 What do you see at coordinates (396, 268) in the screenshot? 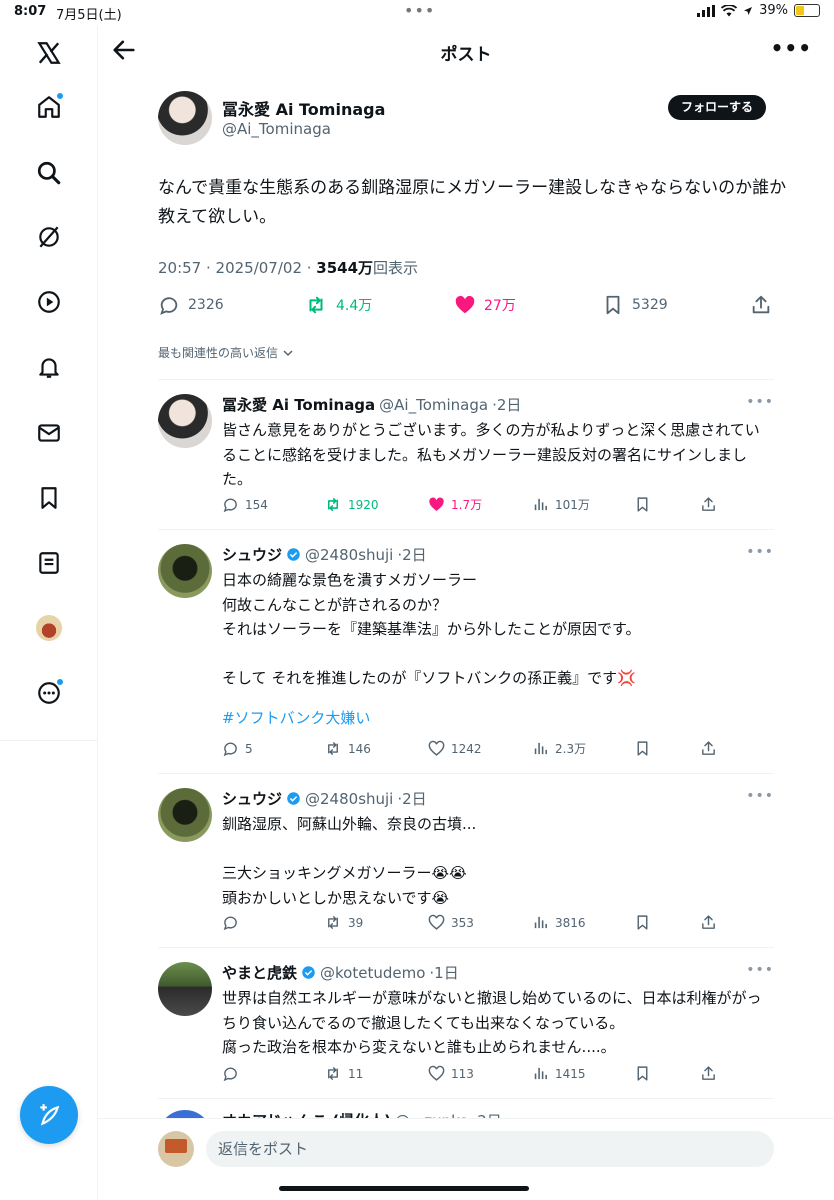
I see `post-views-label: 回表示` at bounding box center [396, 268].